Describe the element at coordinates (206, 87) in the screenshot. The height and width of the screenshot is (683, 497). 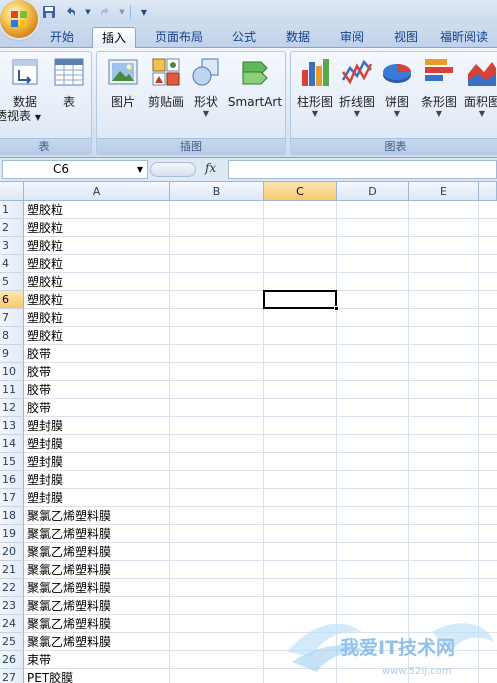
I see `shapes-button: 形状 ▼` at that location.